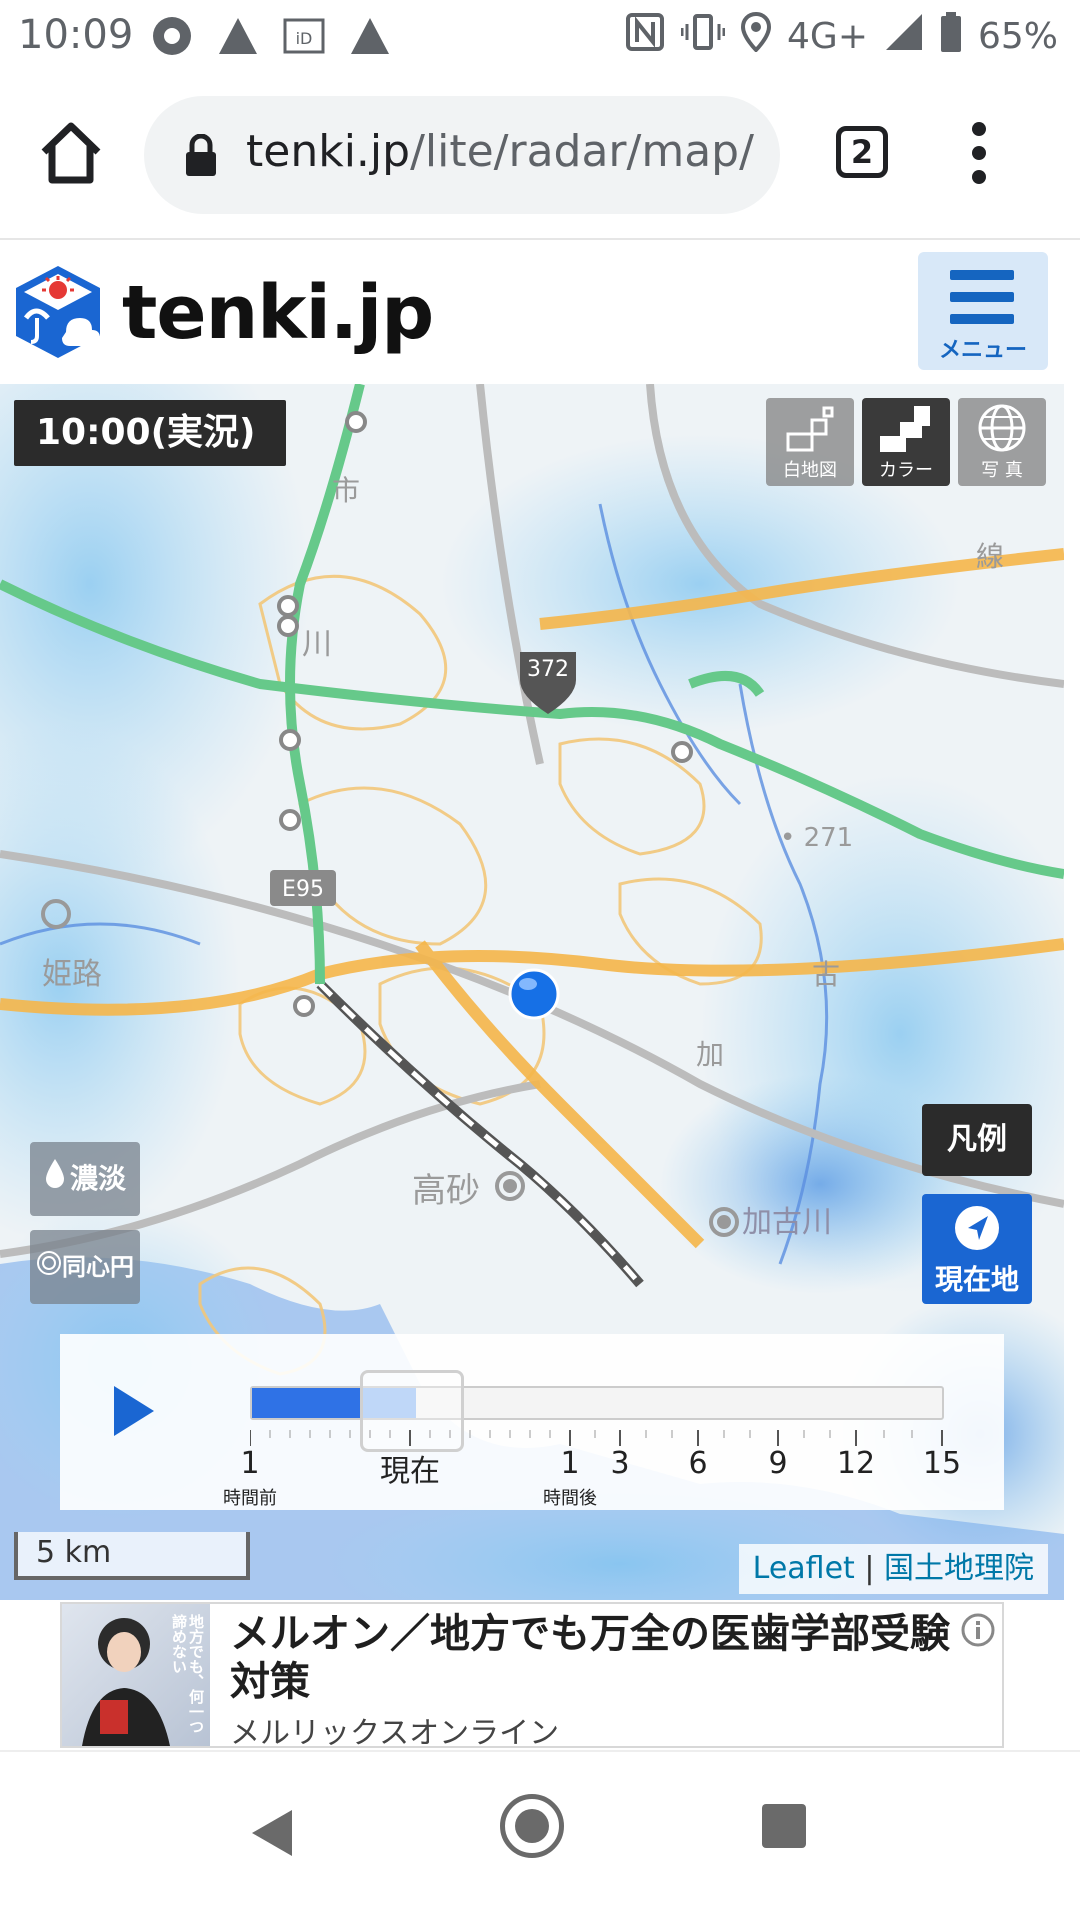  I want to click on play-icon, so click(134, 1411).